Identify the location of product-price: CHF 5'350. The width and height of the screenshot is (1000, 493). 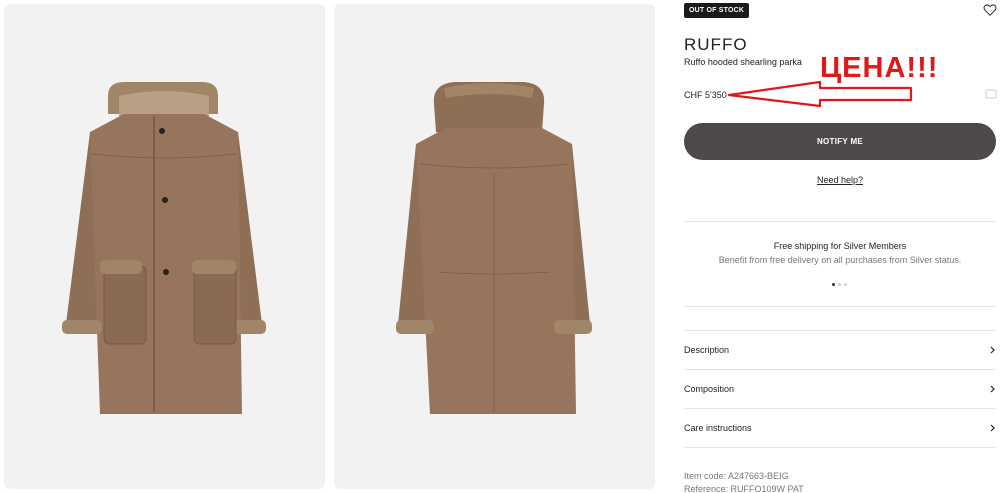
(705, 95).